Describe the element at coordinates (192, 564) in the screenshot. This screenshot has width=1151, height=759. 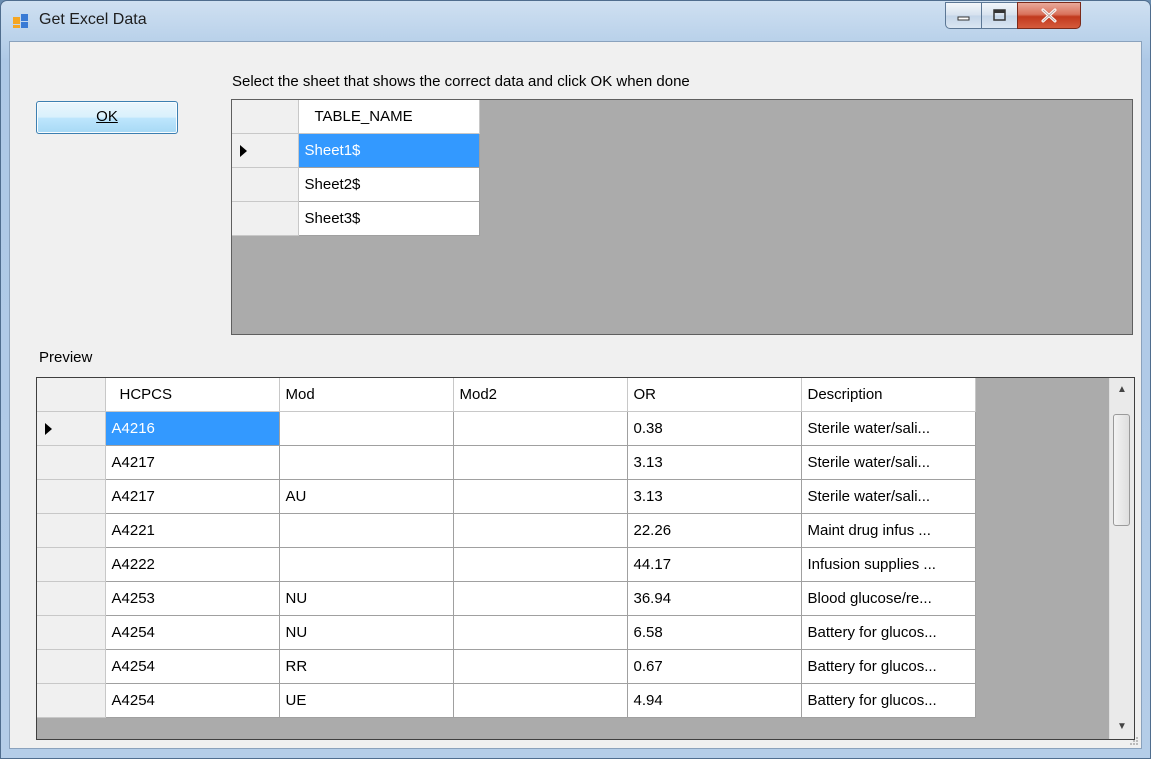
I see `cell-hcpcs: A4222` at that location.